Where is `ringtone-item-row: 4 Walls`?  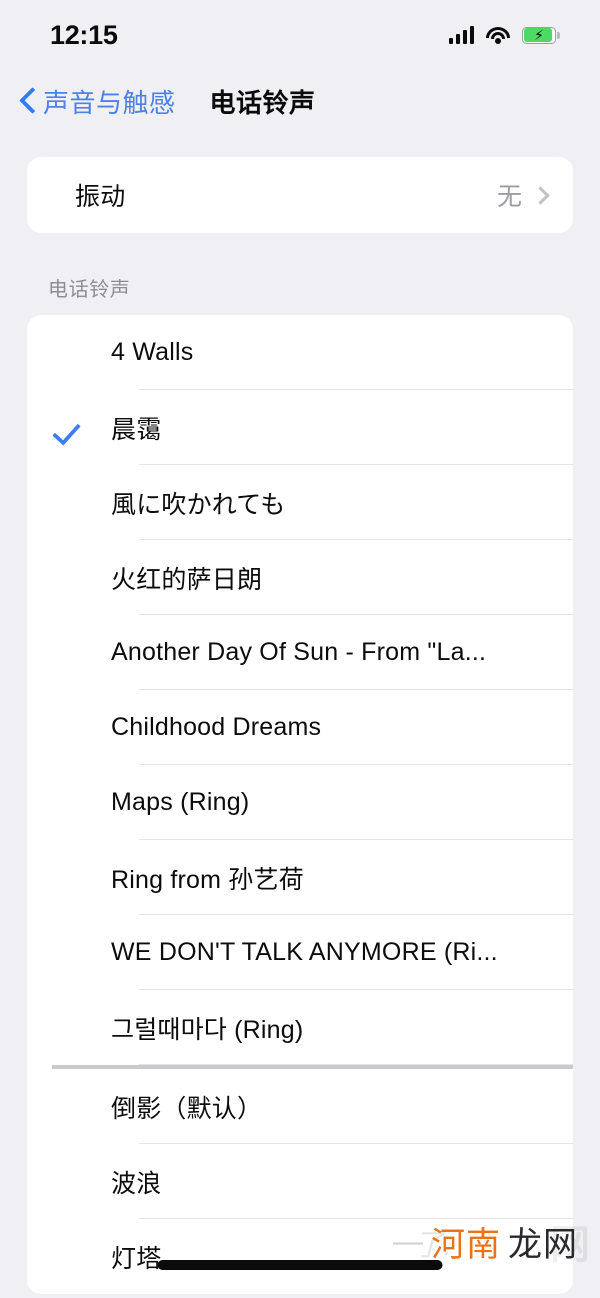 ringtone-item-row: 4 Walls is located at coordinates (300, 352).